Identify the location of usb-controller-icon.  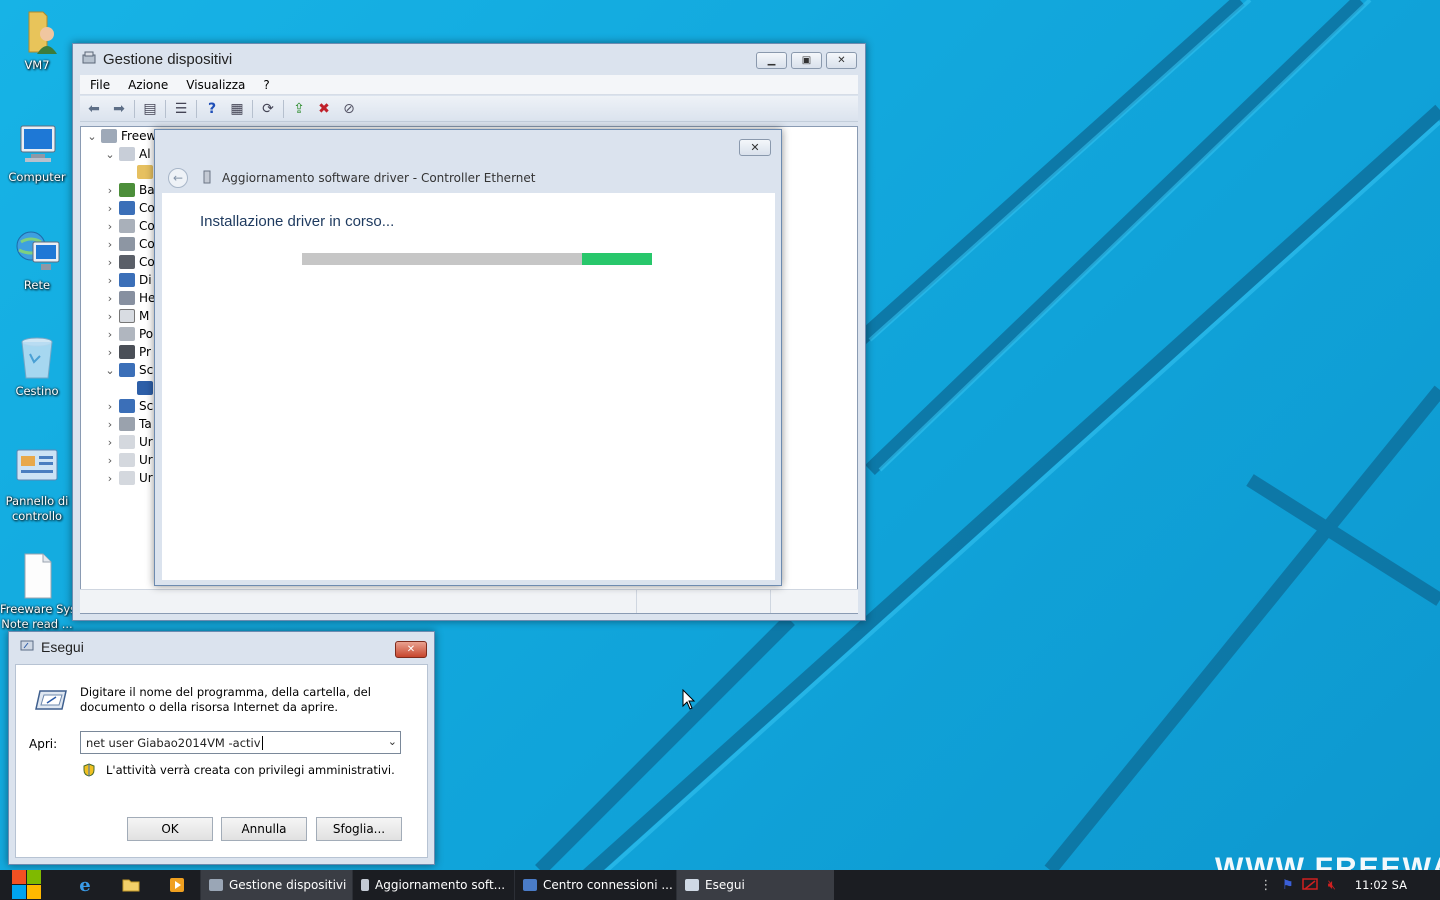
(127, 262).